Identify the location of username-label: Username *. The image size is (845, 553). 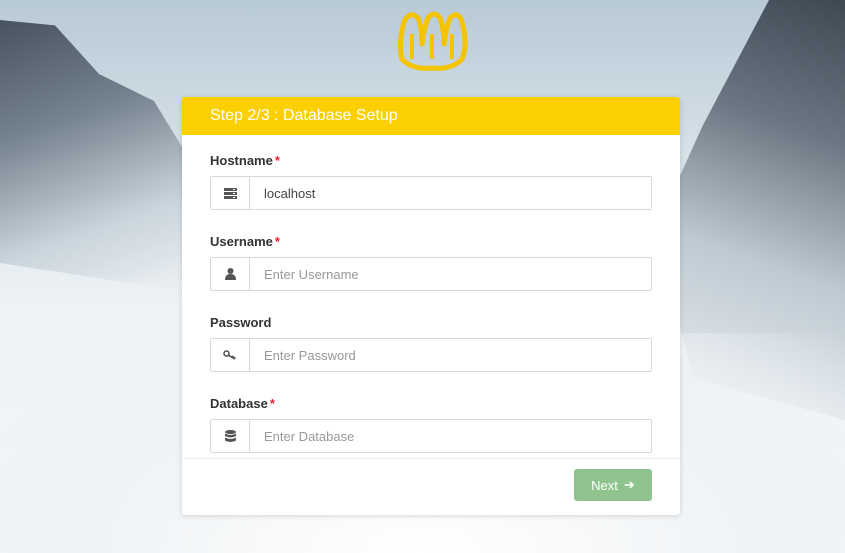
(245, 241).